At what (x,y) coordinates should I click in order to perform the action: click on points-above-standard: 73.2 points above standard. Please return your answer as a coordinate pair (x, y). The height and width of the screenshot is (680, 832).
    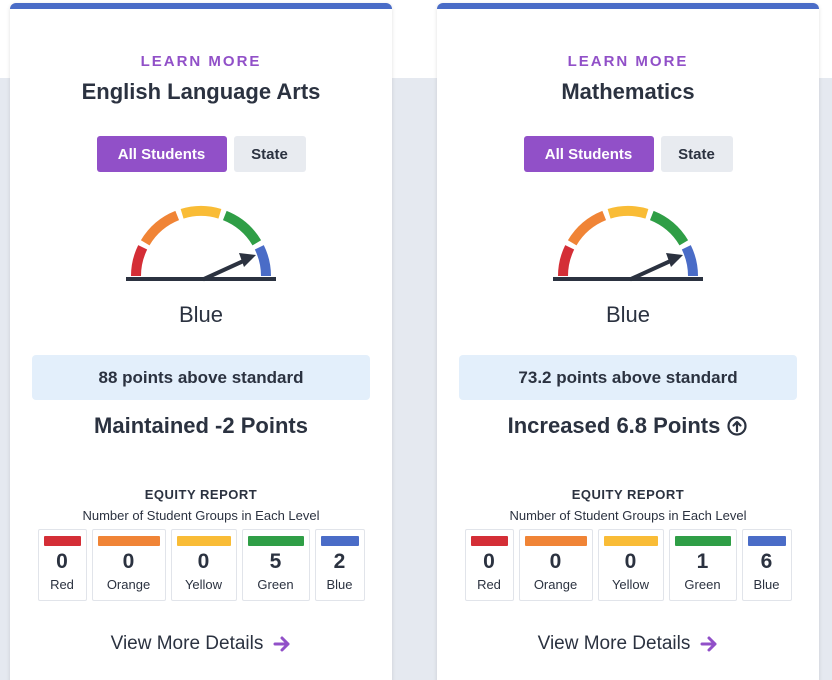
    Looking at the image, I should click on (628, 377).